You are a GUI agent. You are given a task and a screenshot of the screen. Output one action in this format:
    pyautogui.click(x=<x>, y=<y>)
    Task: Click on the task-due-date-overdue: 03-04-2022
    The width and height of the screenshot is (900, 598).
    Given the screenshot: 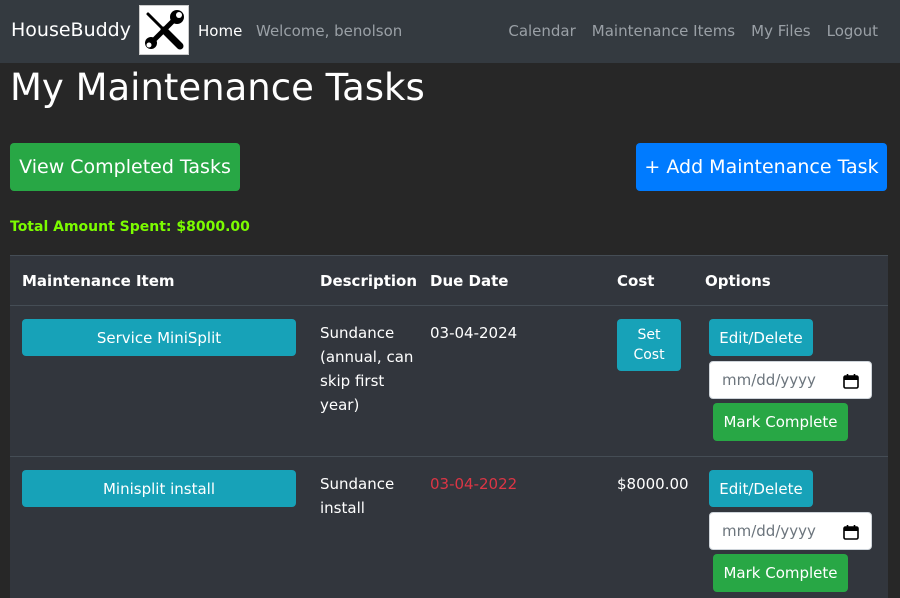 What is the action you would take?
    pyautogui.click(x=474, y=484)
    